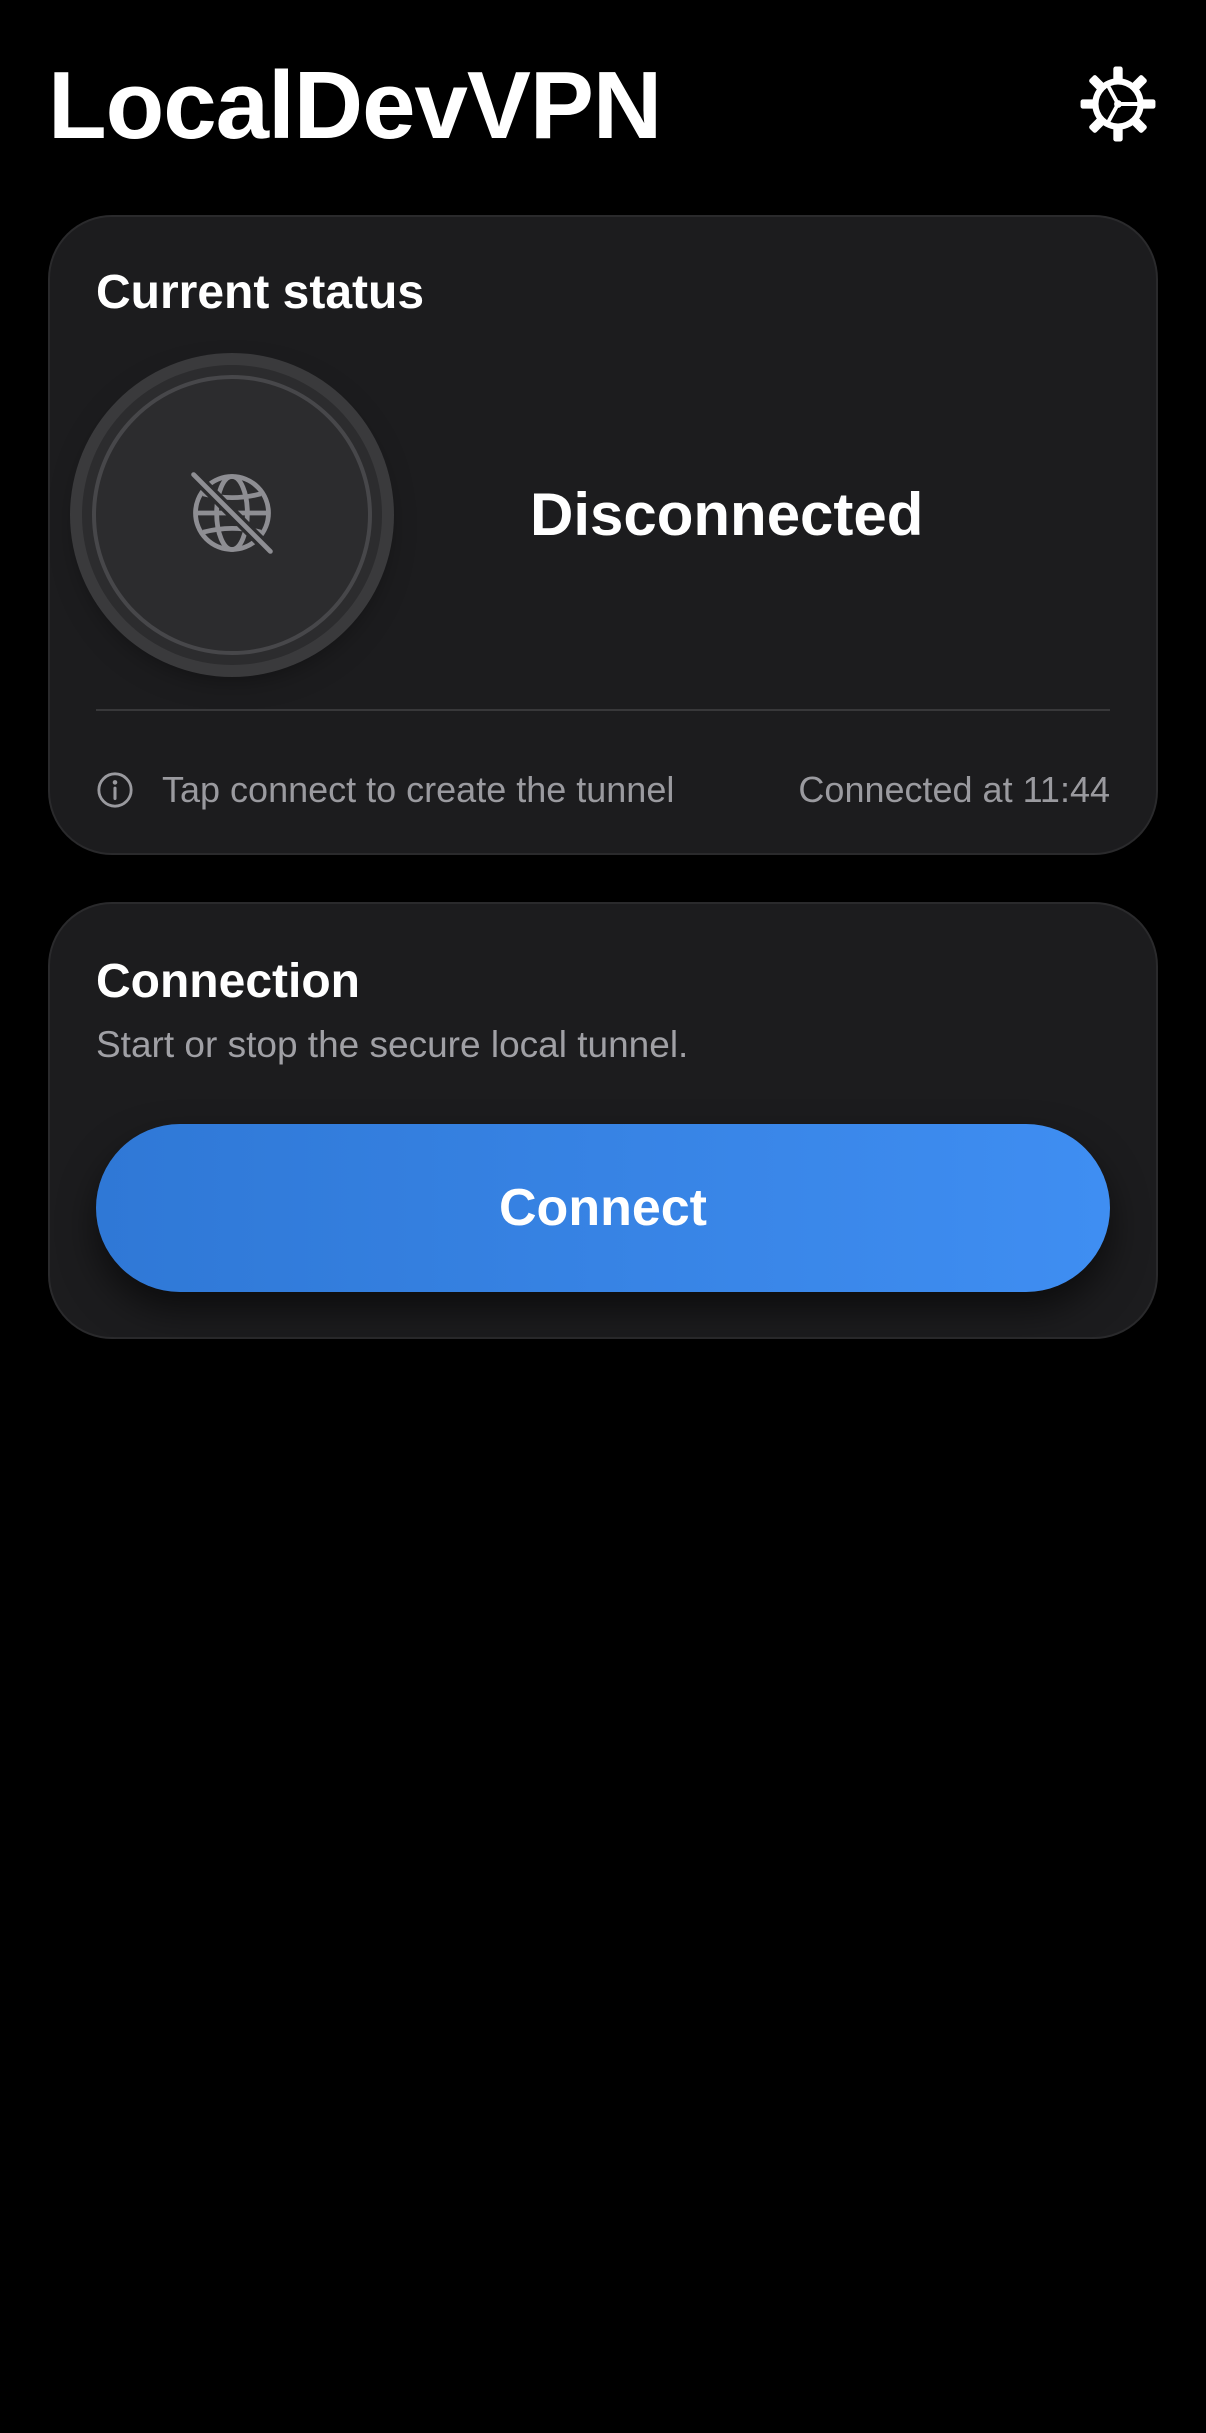 The height and width of the screenshot is (2433, 1206). What do you see at coordinates (260, 292) in the screenshot?
I see `status-card-title: Current status` at bounding box center [260, 292].